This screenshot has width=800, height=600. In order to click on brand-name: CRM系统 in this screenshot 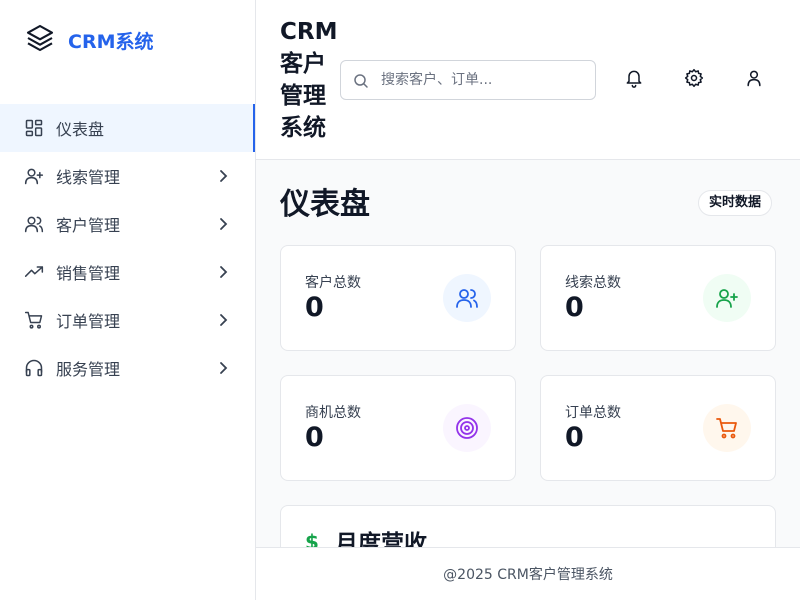, I will do `click(111, 41)`.